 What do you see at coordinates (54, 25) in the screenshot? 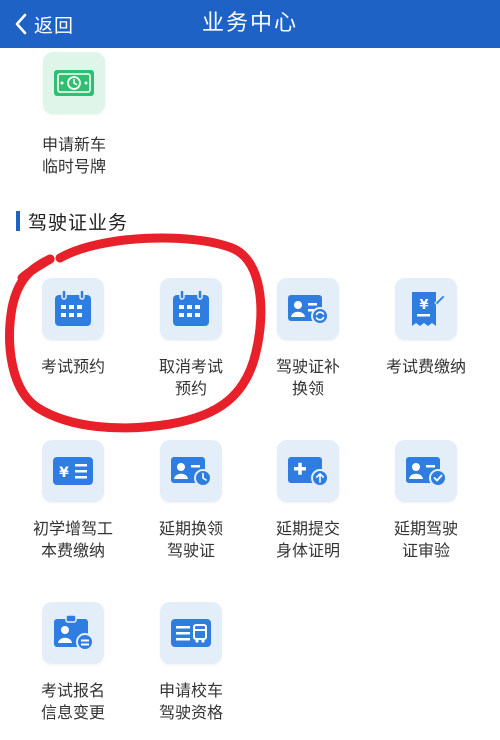
I see `back-label: 返回` at bounding box center [54, 25].